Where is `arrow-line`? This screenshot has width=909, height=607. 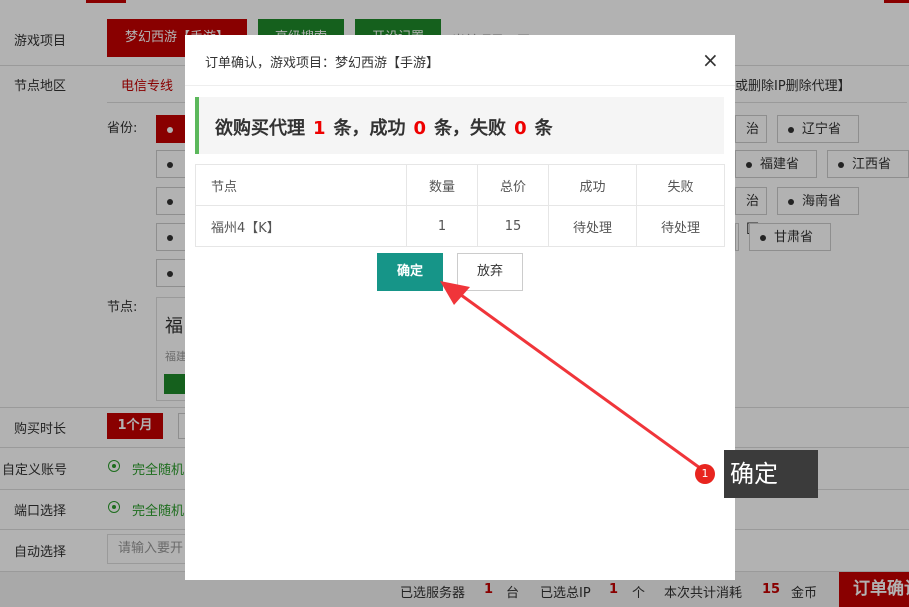
arrow-line is located at coordinates (575, 377).